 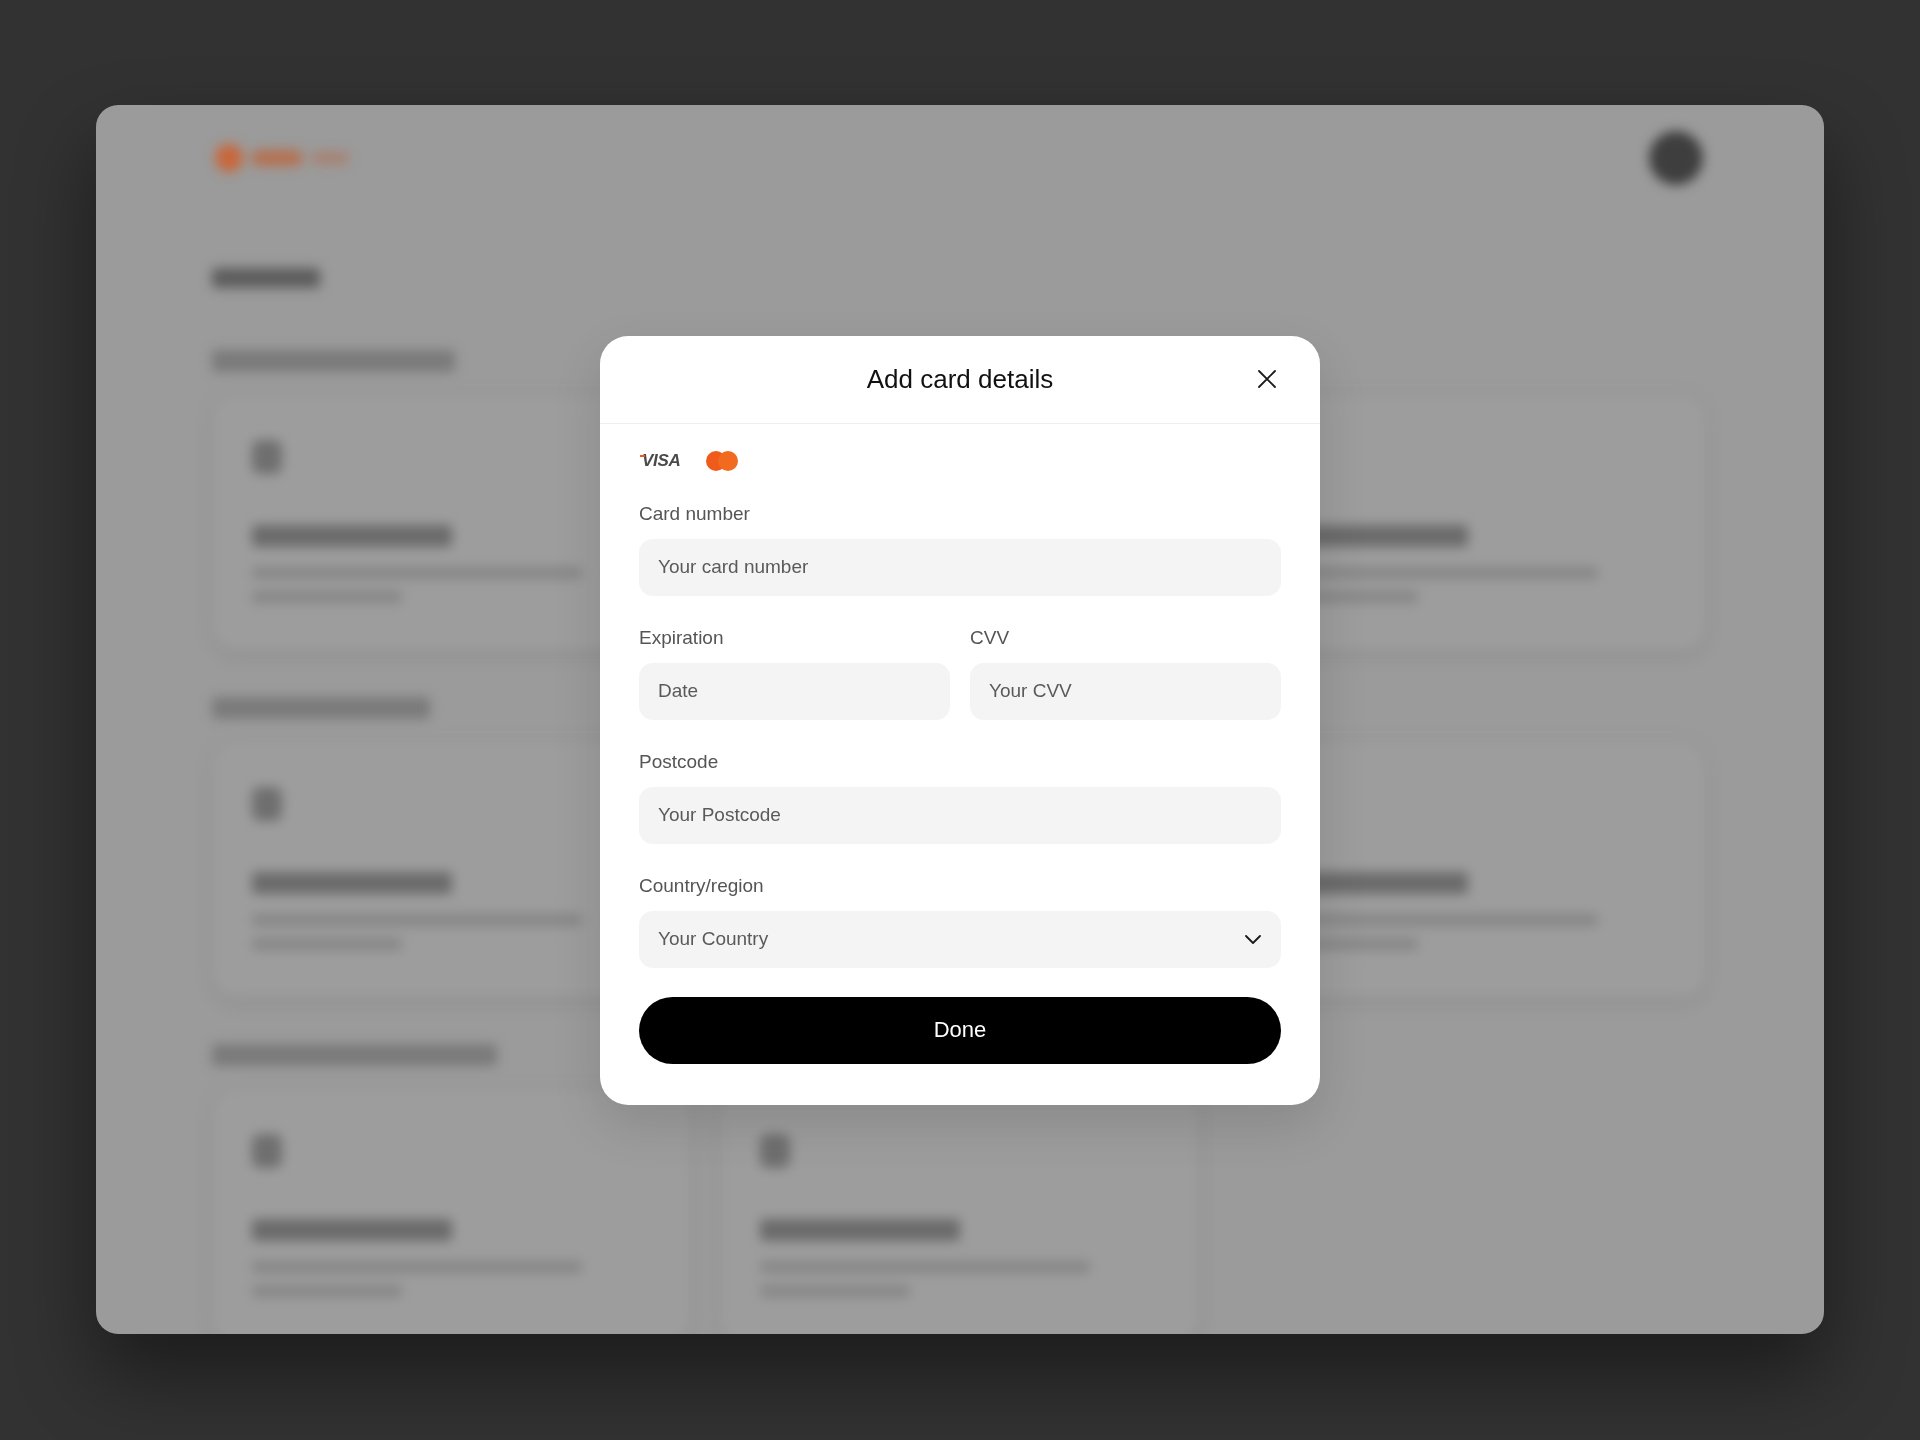 What do you see at coordinates (794, 691) in the screenshot?
I see `input-field: Date` at bounding box center [794, 691].